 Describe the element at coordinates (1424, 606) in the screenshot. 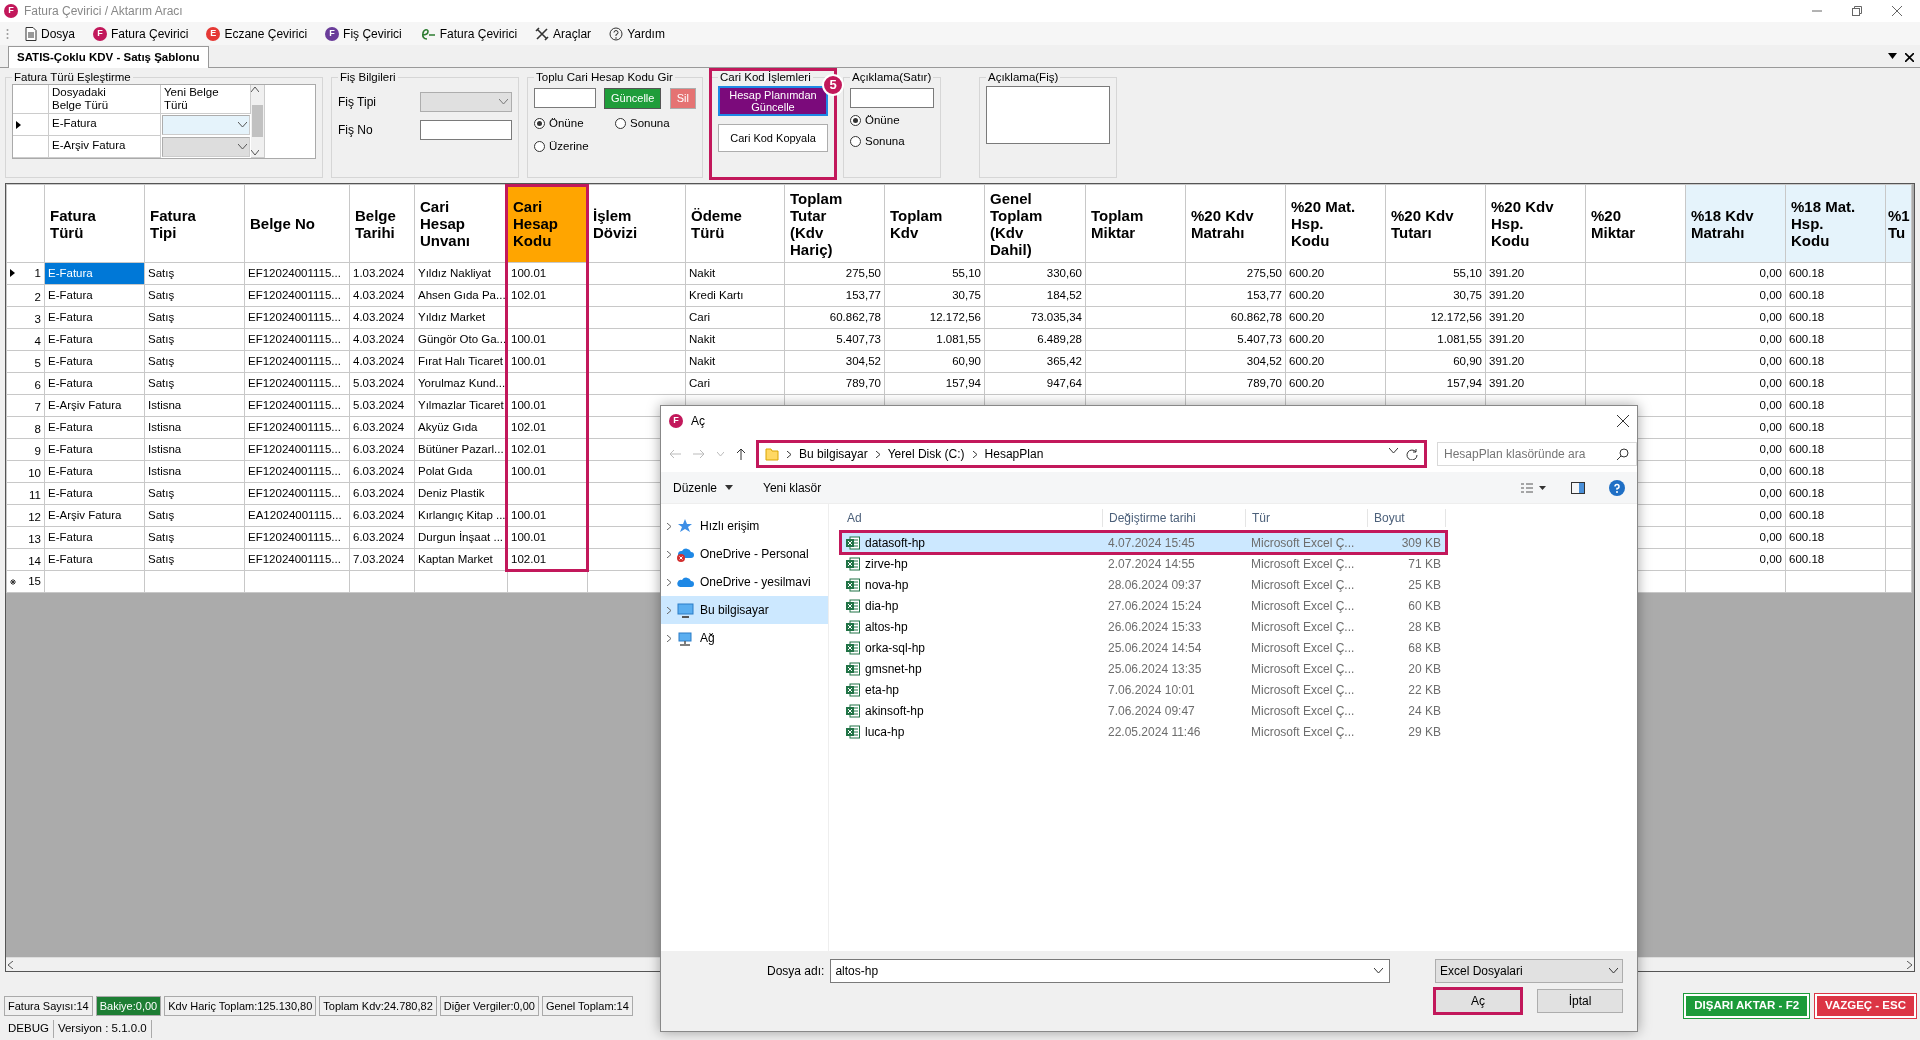

I see `file-size: 60 KB` at that location.